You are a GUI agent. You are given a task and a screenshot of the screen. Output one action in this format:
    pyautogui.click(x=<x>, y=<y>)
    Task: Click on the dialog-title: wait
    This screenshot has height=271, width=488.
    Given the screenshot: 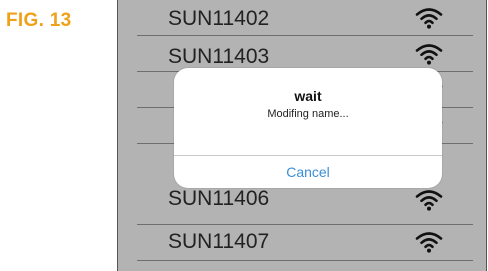 What is the action you would take?
    pyautogui.click(x=308, y=96)
    